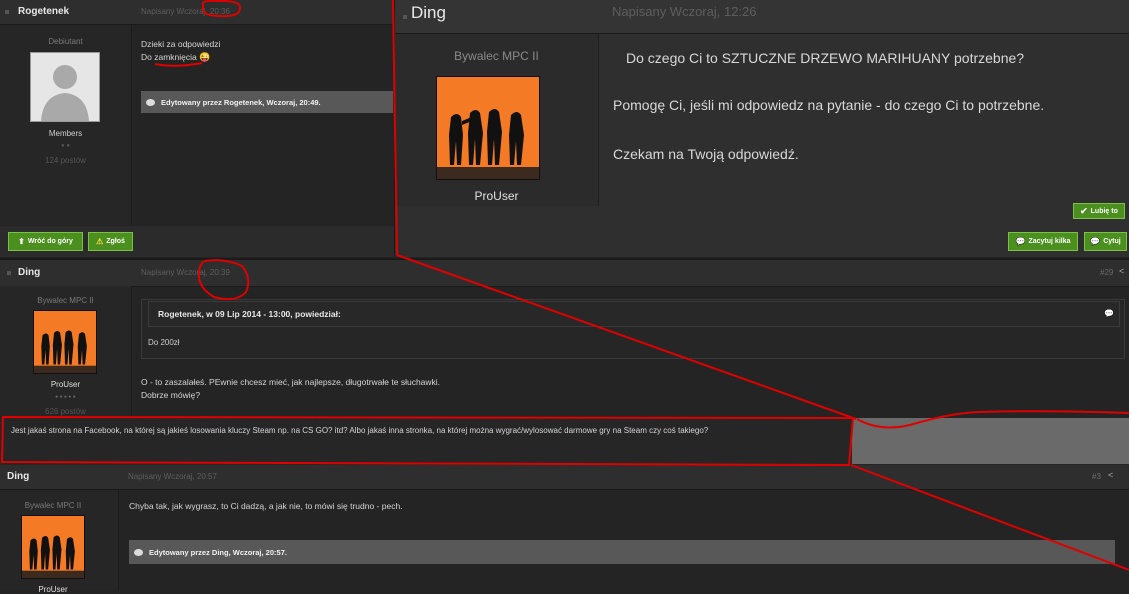  Describe the element at coordinates (405, 17) in the screenshot. I see `zoom-online-indicator-icon` at that location.